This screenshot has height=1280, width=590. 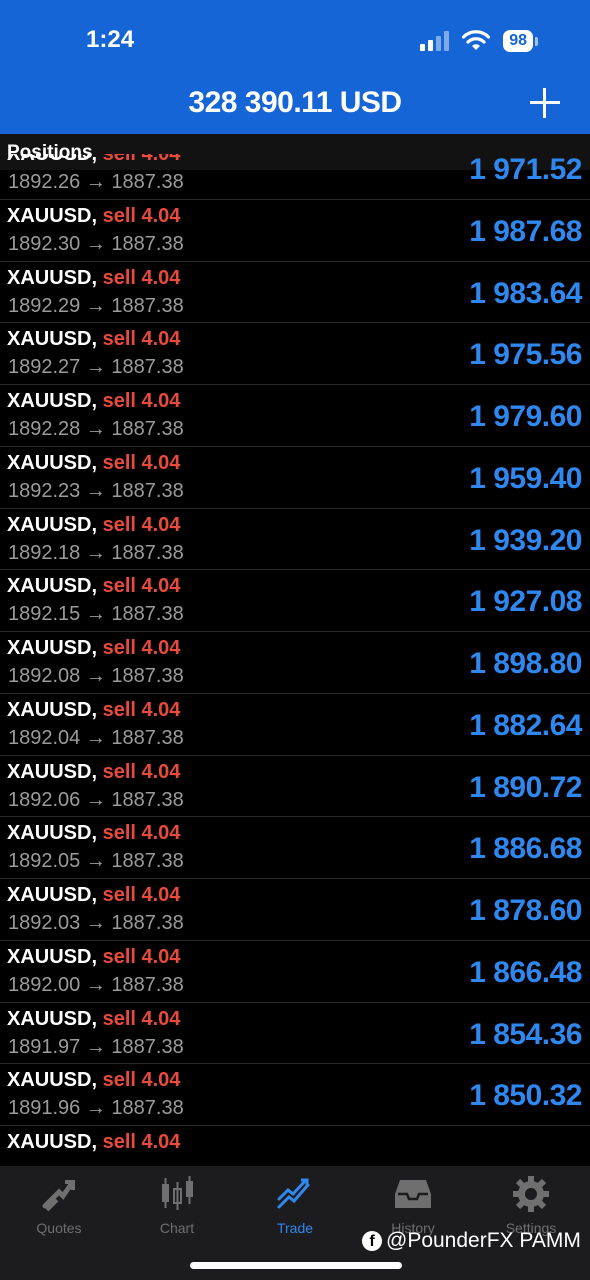 I want to click on position-profit: 1 850.32, so click(x=525, y=1096).